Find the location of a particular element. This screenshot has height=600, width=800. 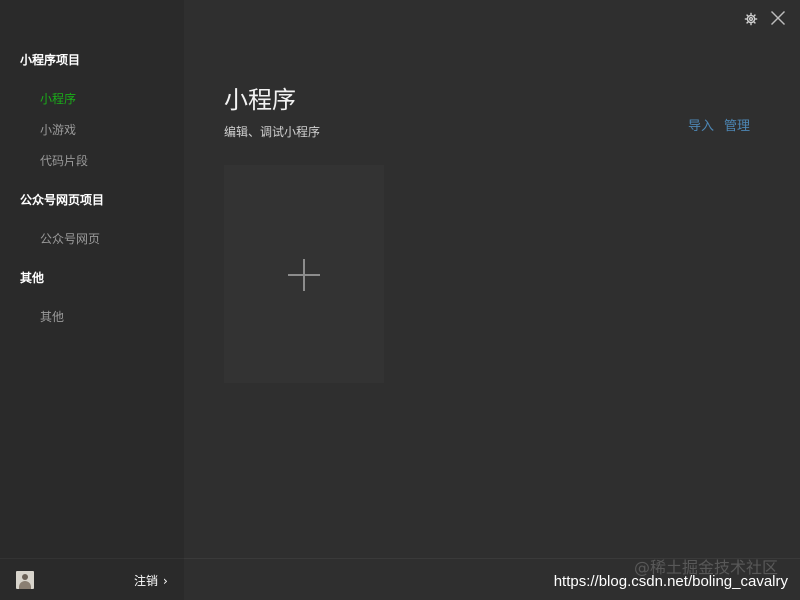

gear-icon is located at coordinates (751, 20).